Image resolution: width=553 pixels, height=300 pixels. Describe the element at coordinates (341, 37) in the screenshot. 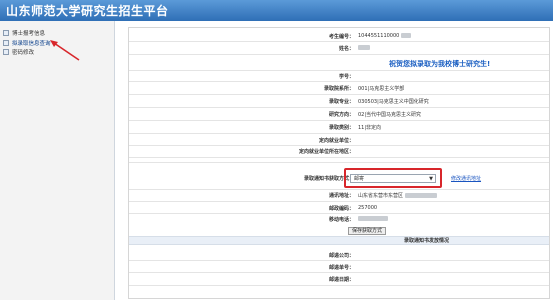

I see `exam-no-label: 考生编号：` at that location.